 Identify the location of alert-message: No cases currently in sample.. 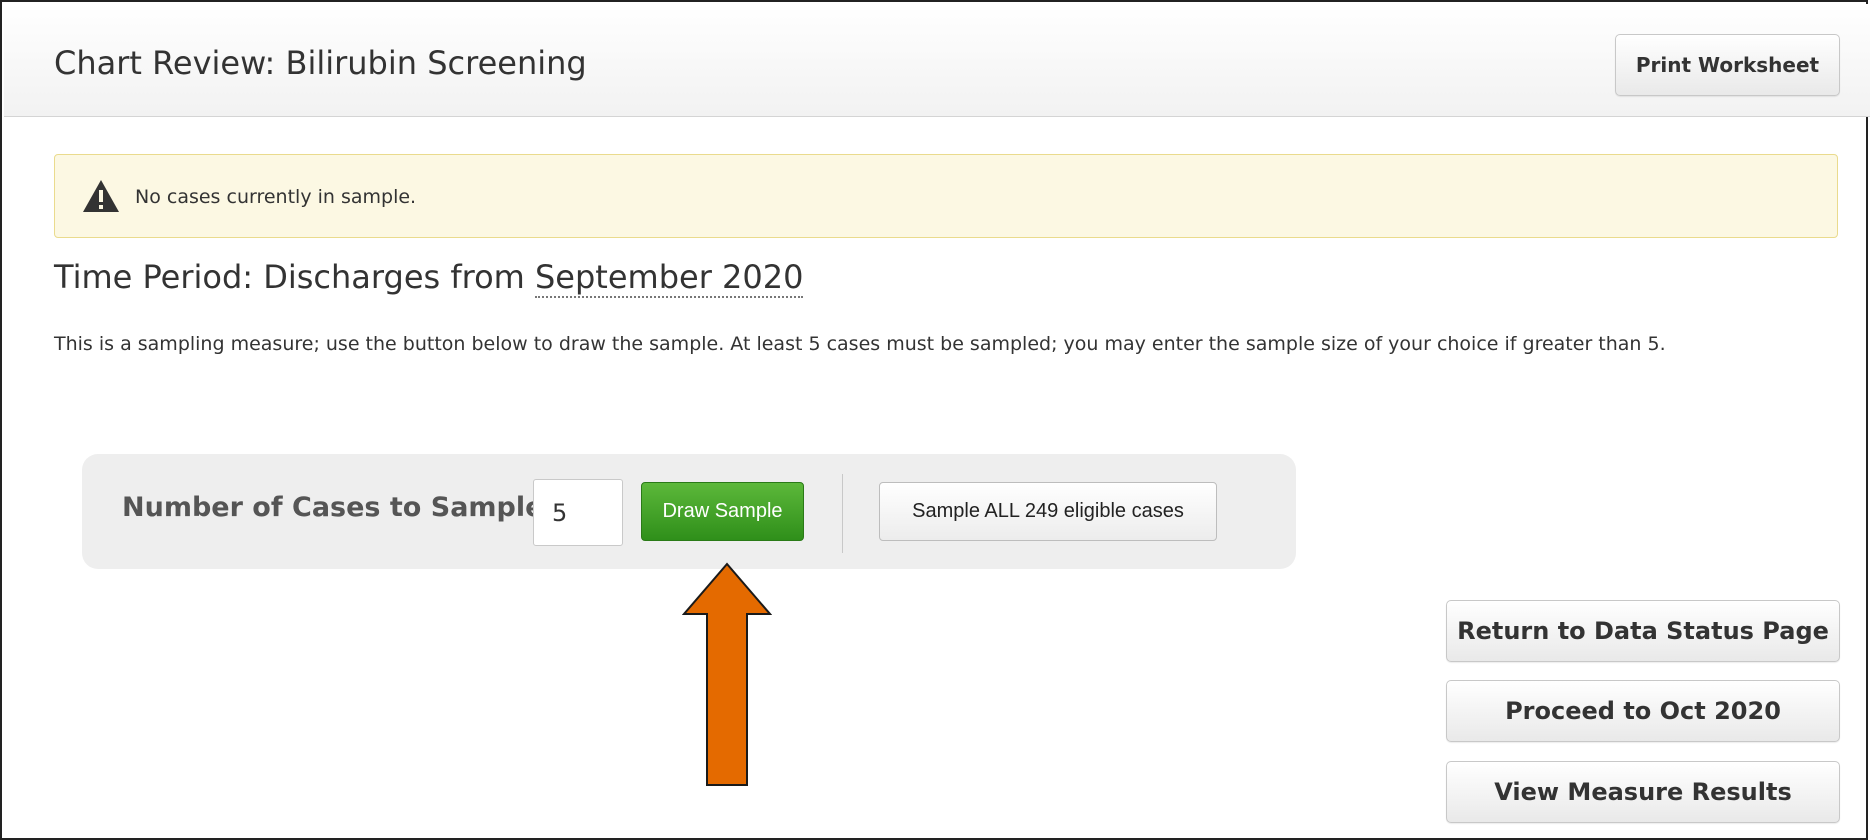
(276, 197).